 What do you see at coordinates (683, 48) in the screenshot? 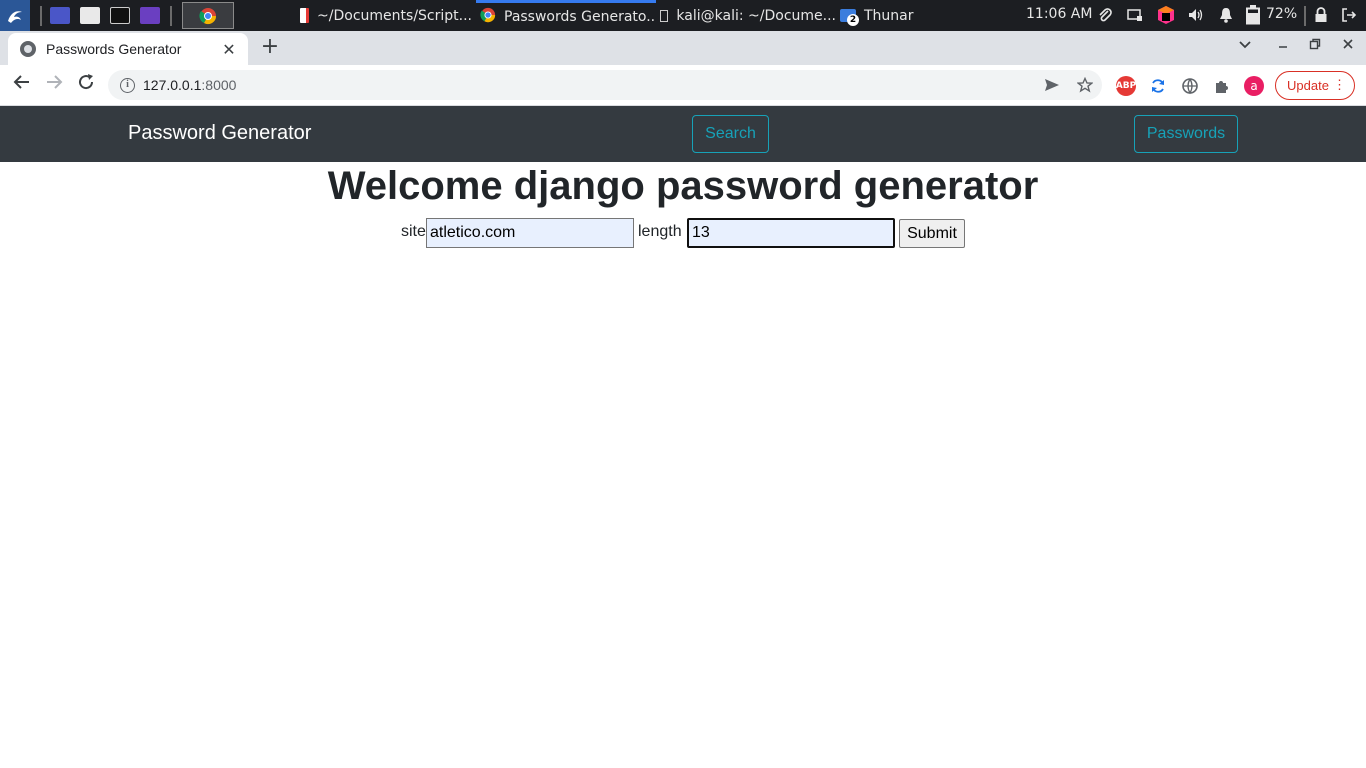
I see `browser-tab-strip: Passwords Generator ✕ +` at bounding box center [683, 48].